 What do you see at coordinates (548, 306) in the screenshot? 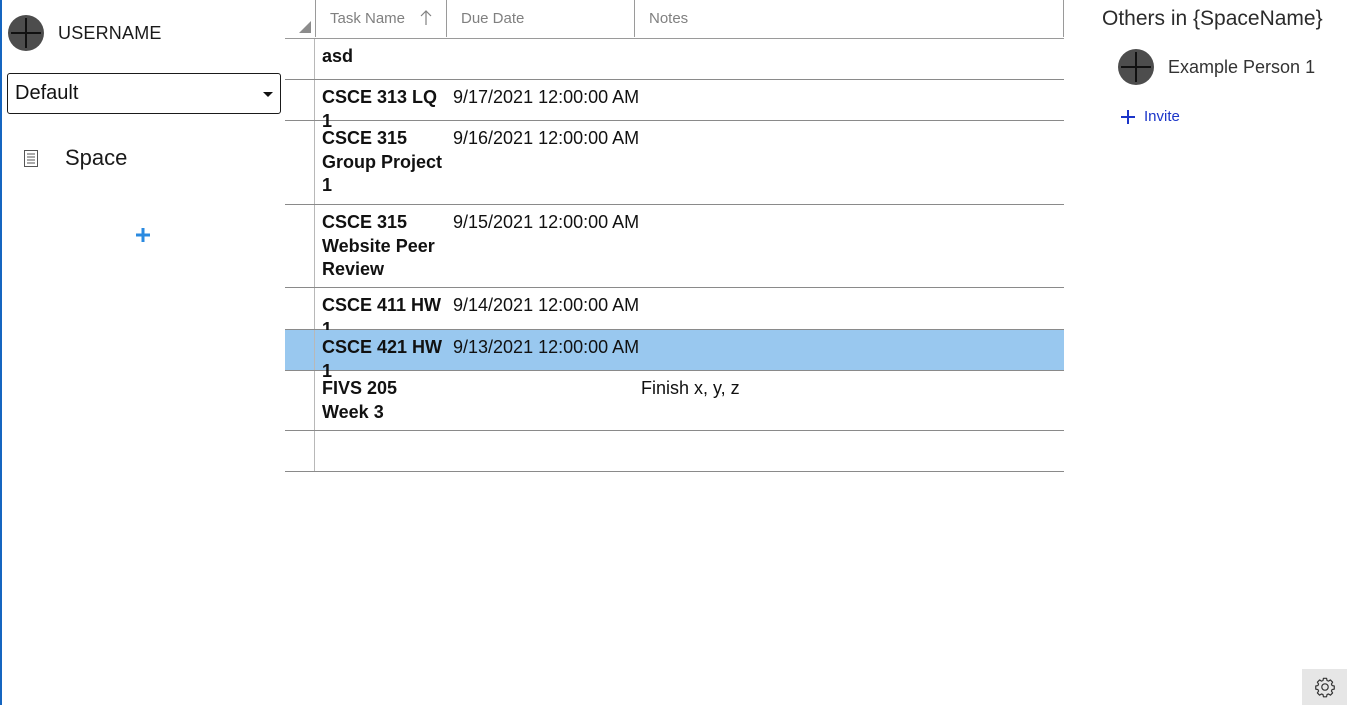
I see `due-date-cell: 9/14/2021 12:00:00 AM` at bounding box center [548, 306].